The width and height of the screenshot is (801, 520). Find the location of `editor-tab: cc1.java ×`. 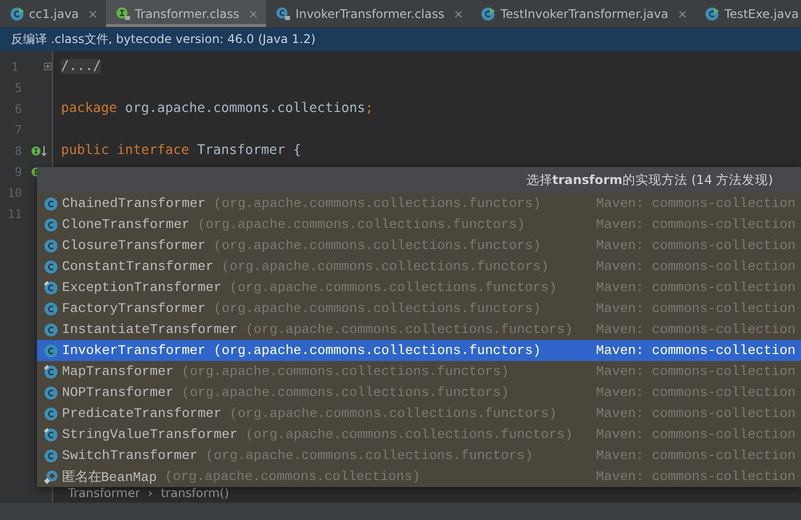

editor-tab: cc1.java × is located at coordinates (53, 13).